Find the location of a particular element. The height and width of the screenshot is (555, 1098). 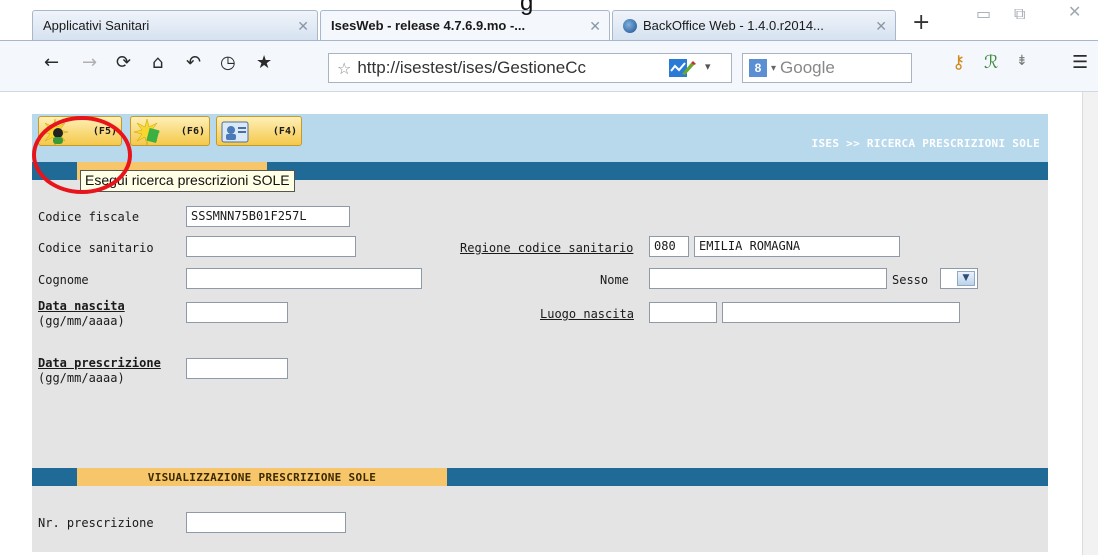

sesso-label: Sesso is located at coordinates (910, 280).